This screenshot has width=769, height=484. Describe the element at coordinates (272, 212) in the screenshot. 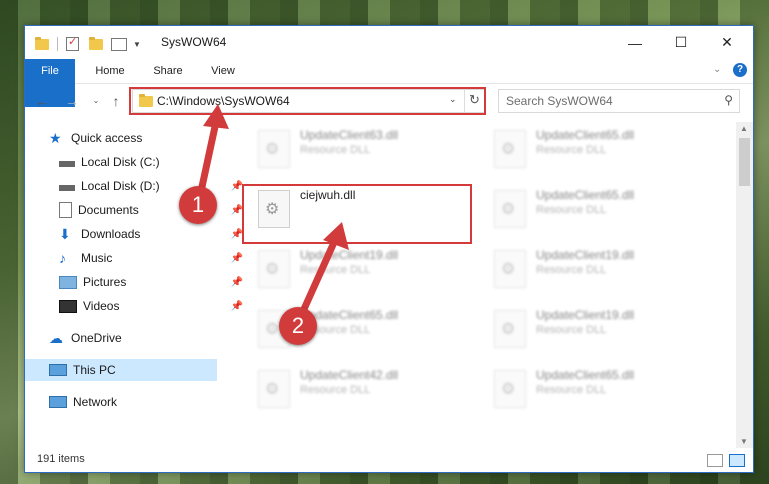

I see `annotation-arrows` at that location.